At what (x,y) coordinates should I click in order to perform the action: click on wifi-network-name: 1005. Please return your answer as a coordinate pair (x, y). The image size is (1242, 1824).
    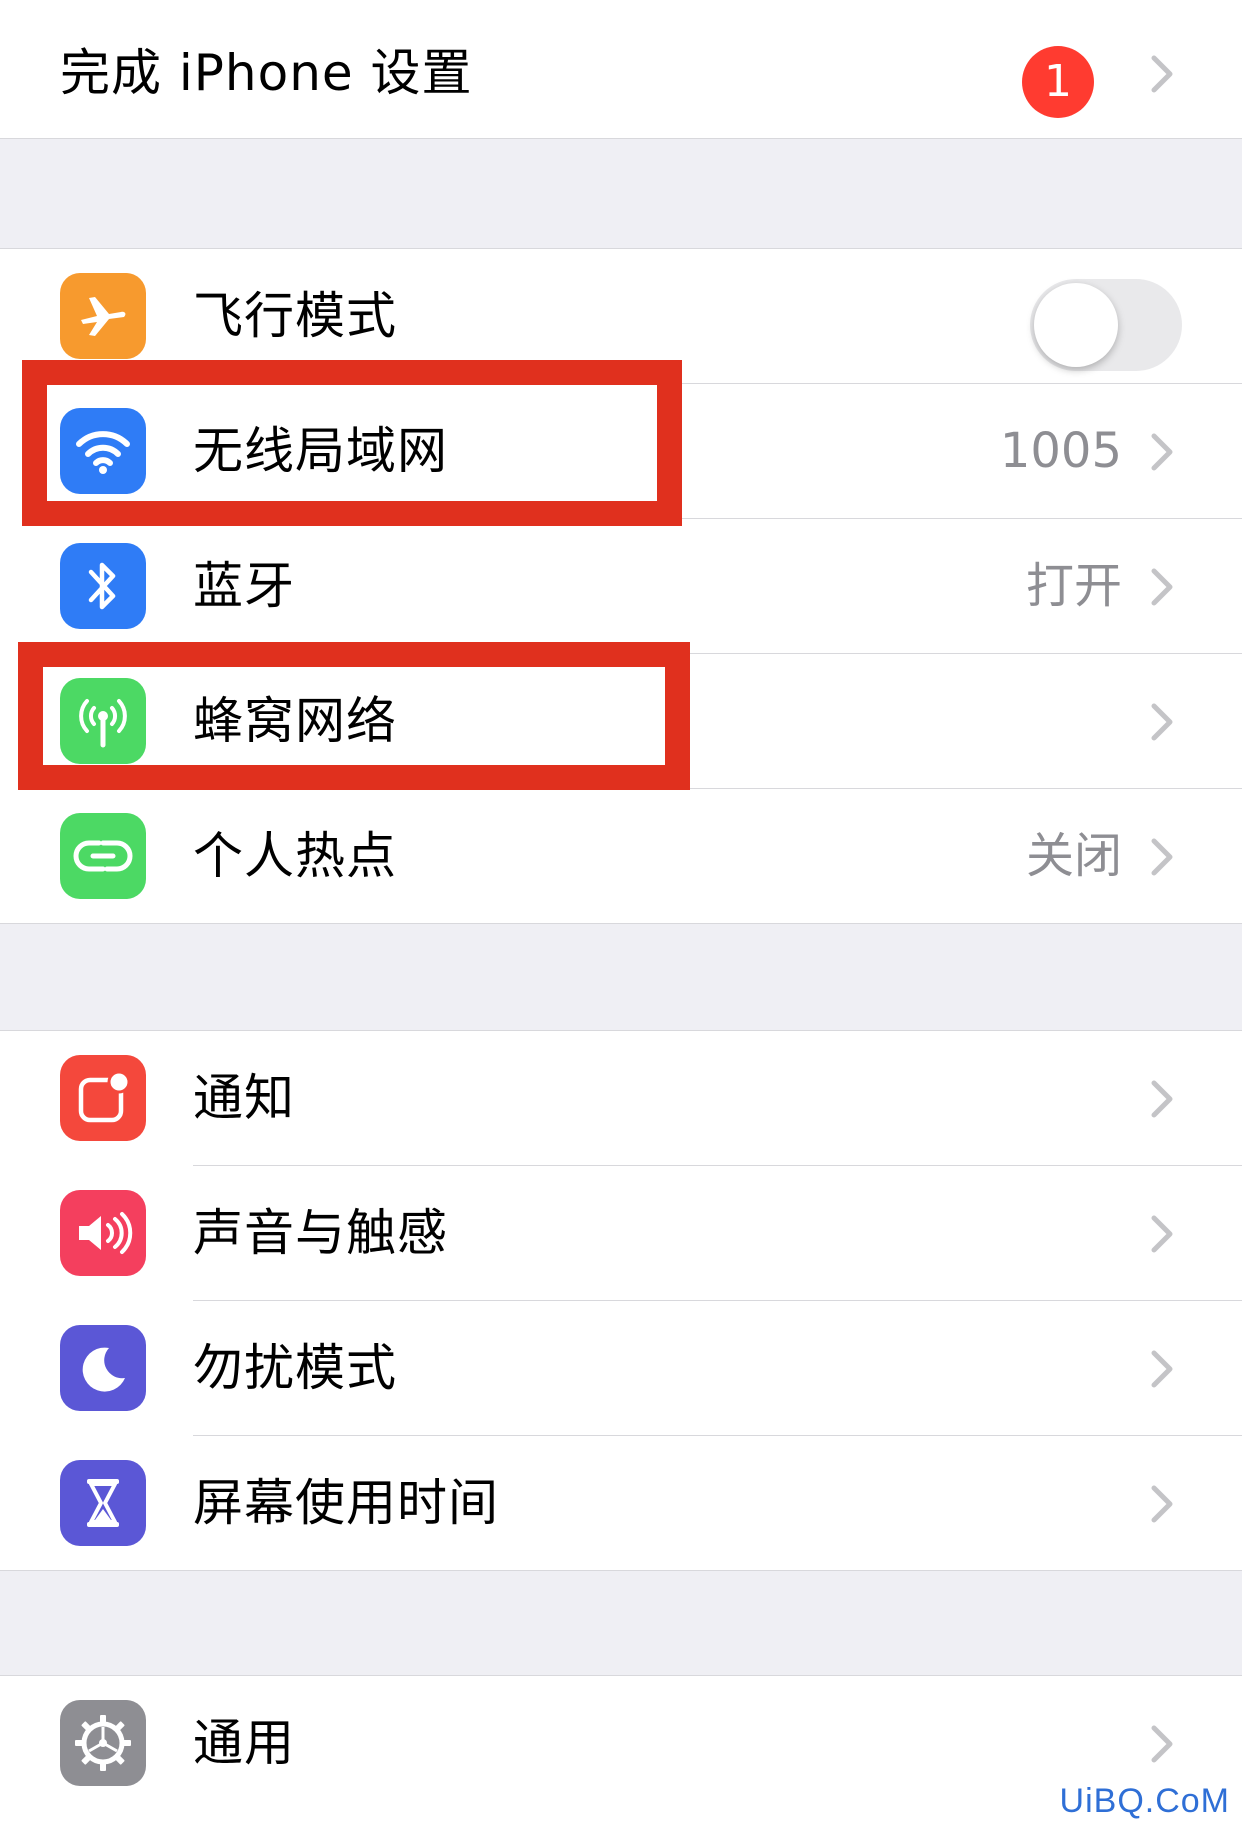
    Looking at the image, I should click on (1060, 451).